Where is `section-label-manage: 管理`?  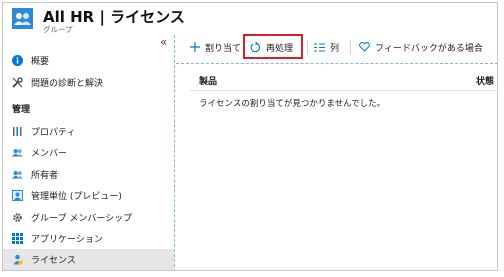 section-label-manage: 管理 is located at coordinates (21, 110).